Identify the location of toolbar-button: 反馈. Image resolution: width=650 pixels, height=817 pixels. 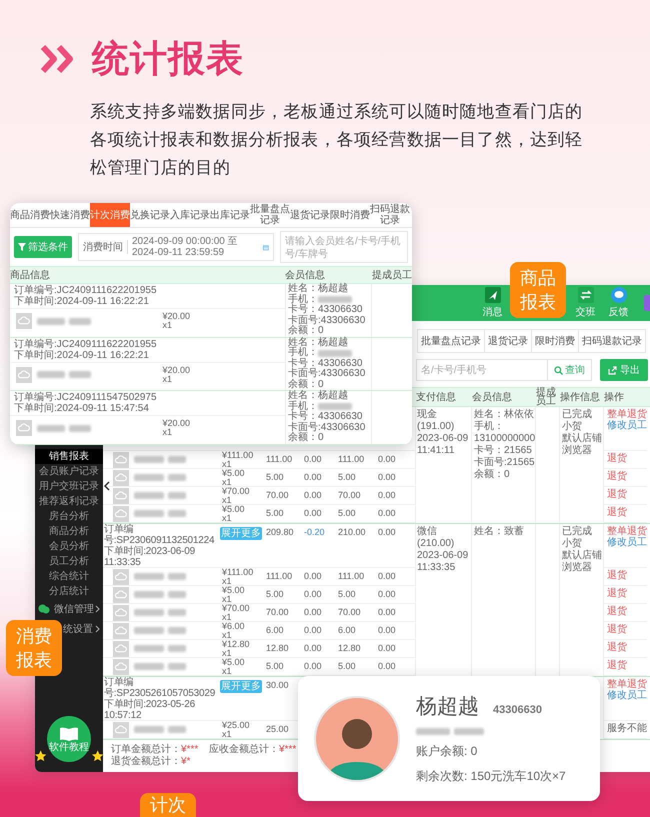
(618, 303).